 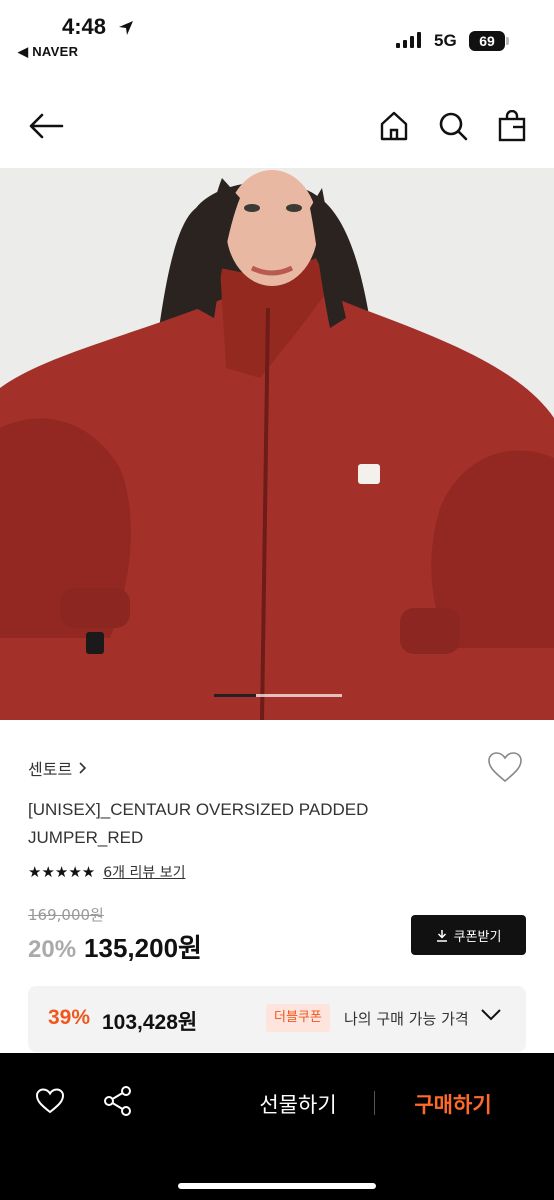 I want to click on my-price-box: 39% 103,428원 더블쿠폰 나의 구매 가능 가격, so click(x=277, y=1019).